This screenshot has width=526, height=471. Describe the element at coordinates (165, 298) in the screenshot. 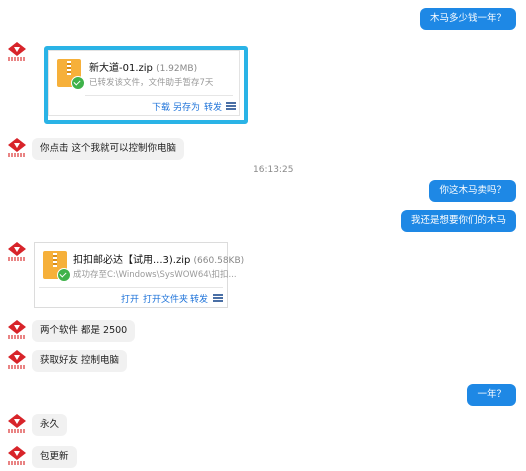

I see `open-folder-button: 打开文件夹` at that location.